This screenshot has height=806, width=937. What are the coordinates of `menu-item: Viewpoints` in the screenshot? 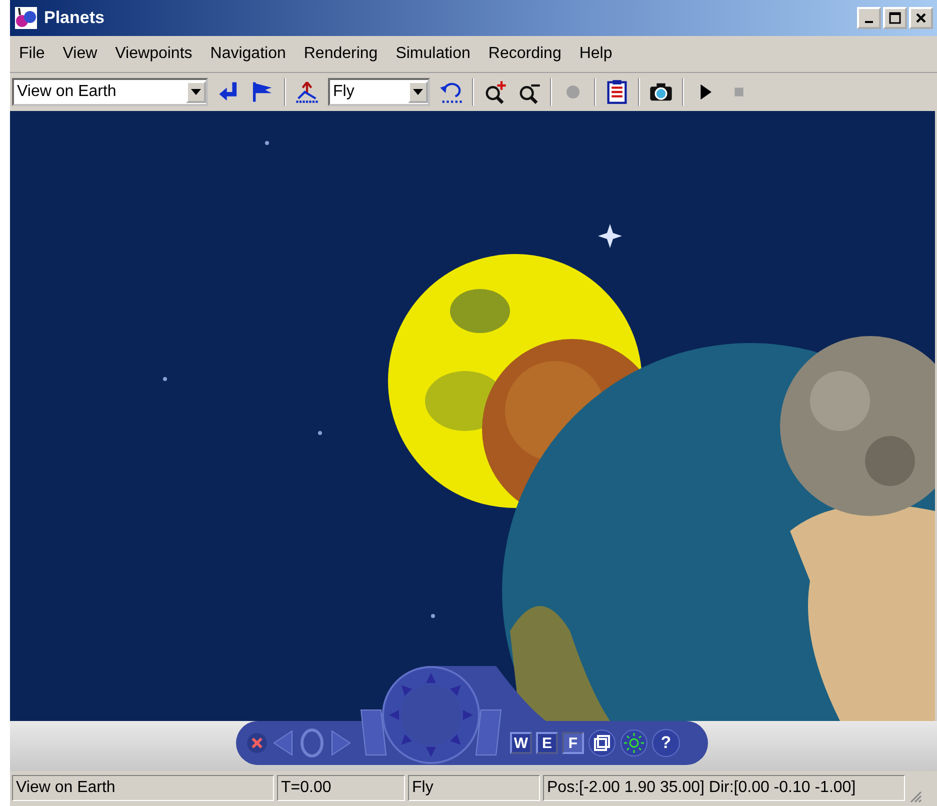 It's located at (154, 54).